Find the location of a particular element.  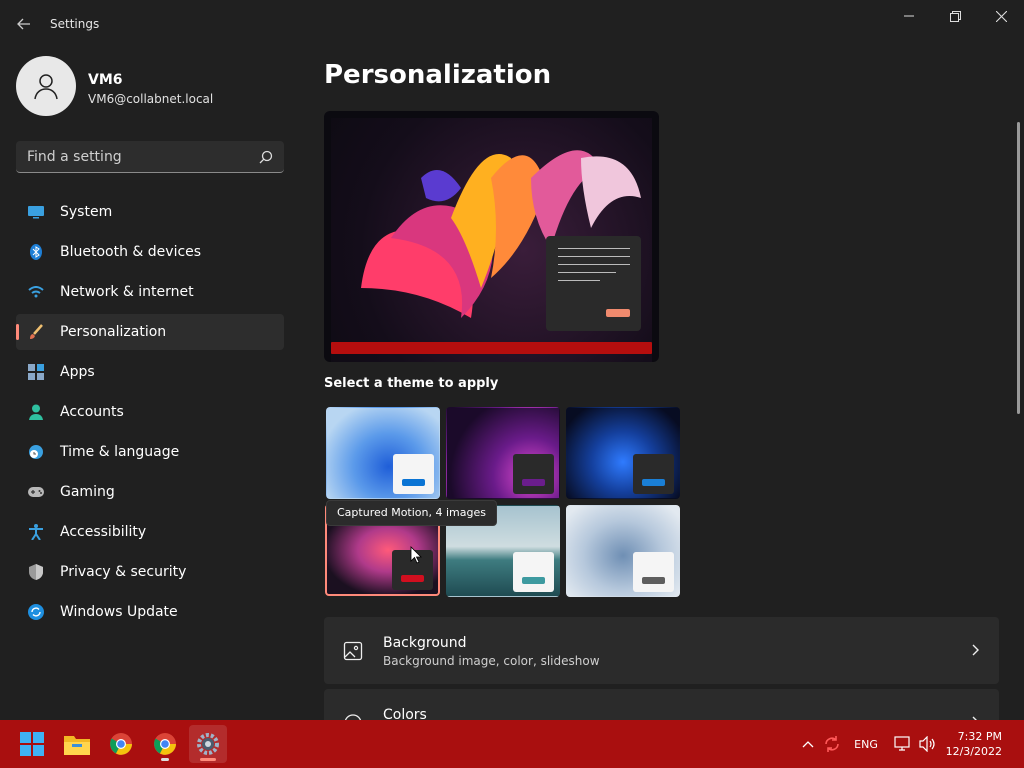

scrollbar-thumb is located at coordinates (1018, 268).